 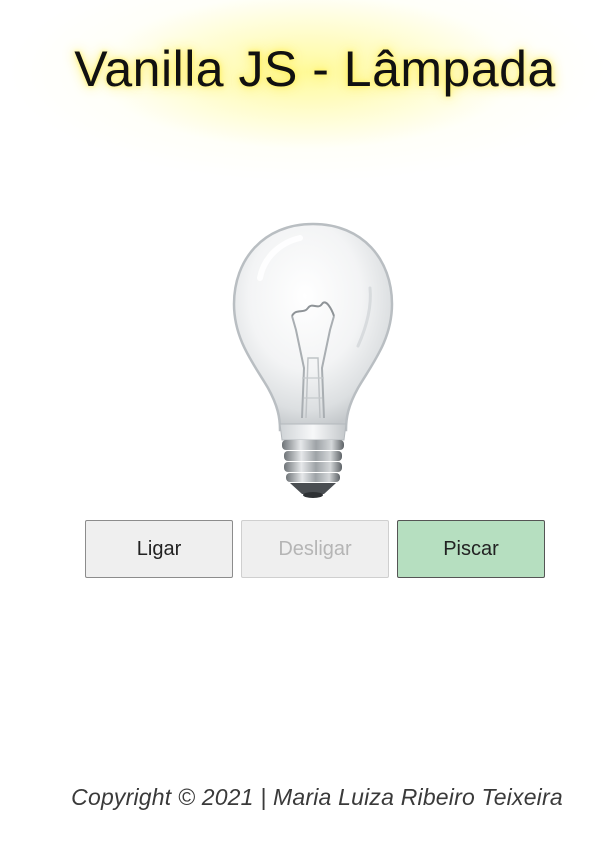 I want to click on bulb-controls: Ligar Desligar Piscar, so click(x=316, y=550).